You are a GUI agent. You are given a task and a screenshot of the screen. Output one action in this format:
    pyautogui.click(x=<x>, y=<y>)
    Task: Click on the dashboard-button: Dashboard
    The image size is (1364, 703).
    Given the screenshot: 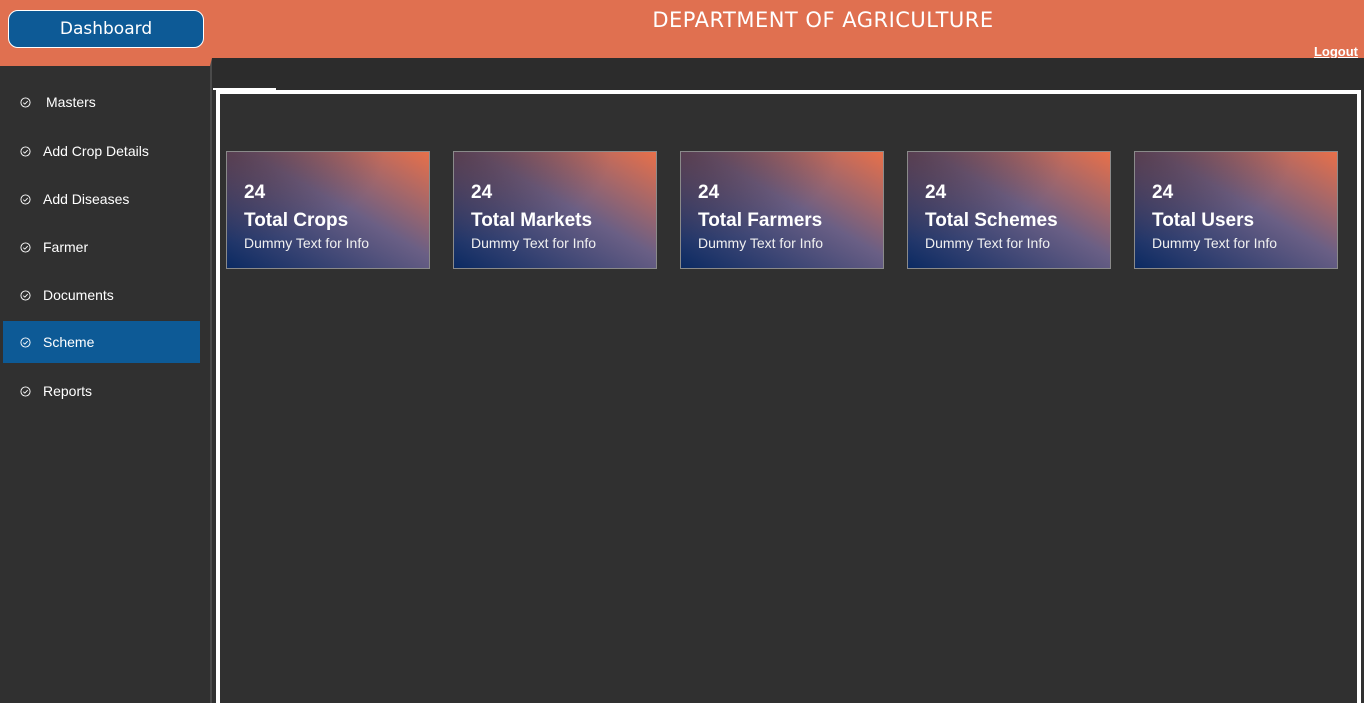 What is the action you would take?
    pyautogui.click(x=106, y=29)
    